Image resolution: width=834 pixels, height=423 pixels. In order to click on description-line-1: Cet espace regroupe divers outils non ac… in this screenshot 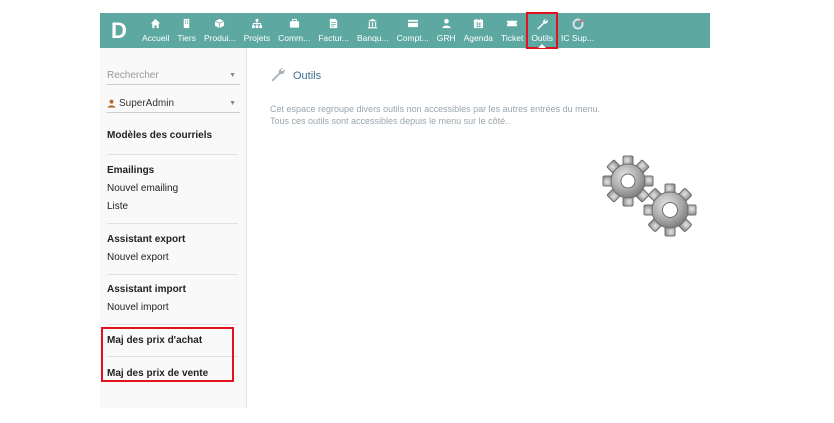, I will do `click(435, 109)`.